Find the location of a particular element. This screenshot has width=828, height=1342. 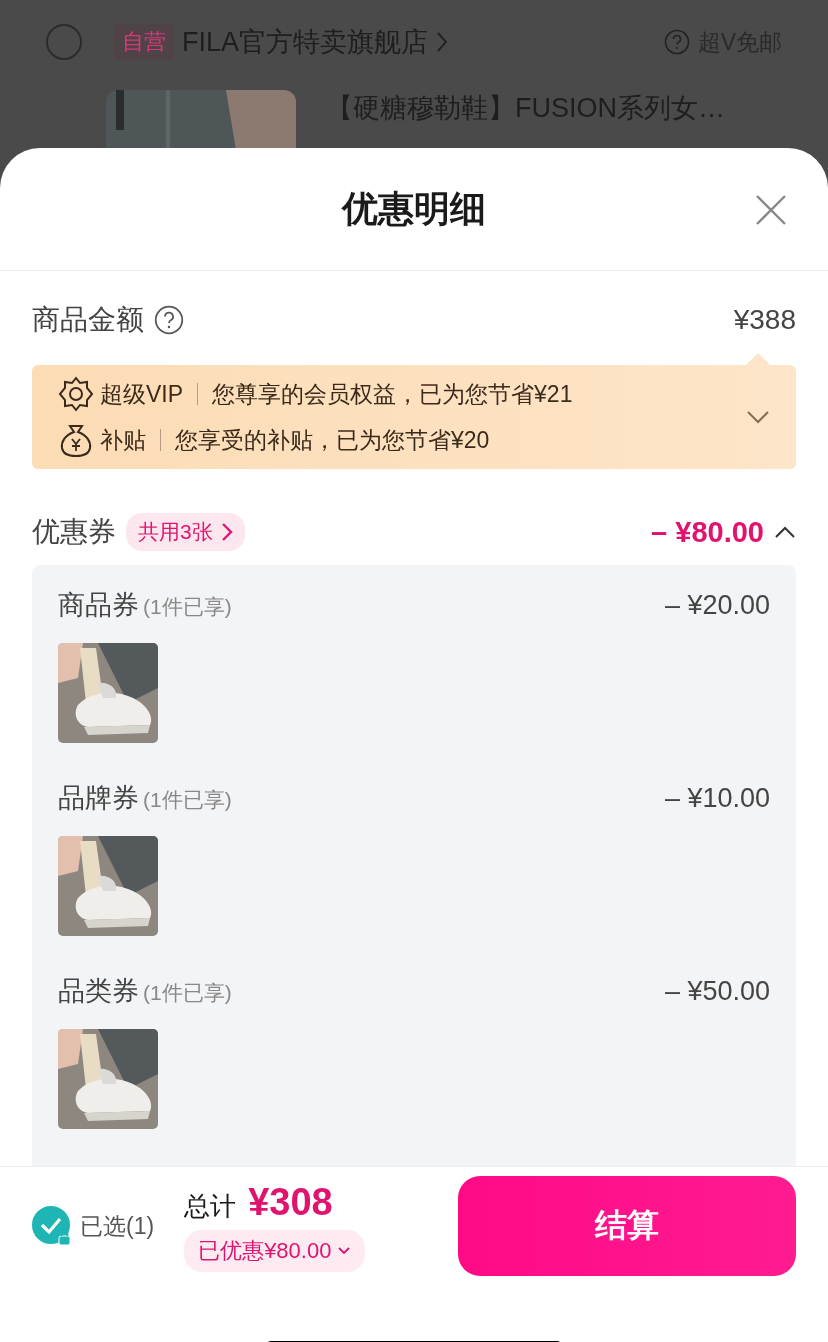

subtotal-amount: ¥388 is located at coordinates (764, 320).